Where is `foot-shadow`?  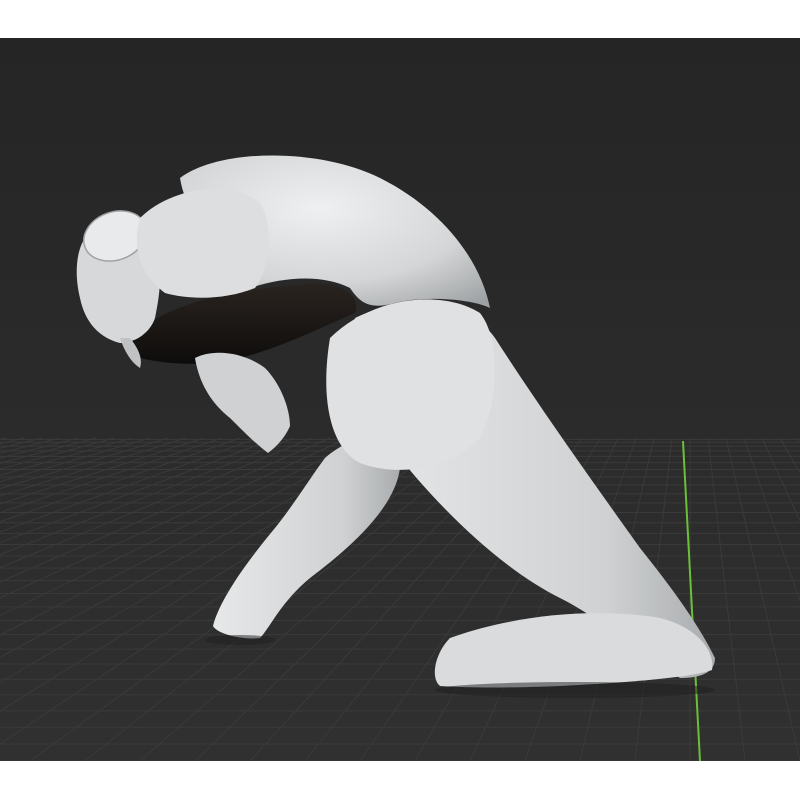
foot-shadow is located at coordinates (240, 640).